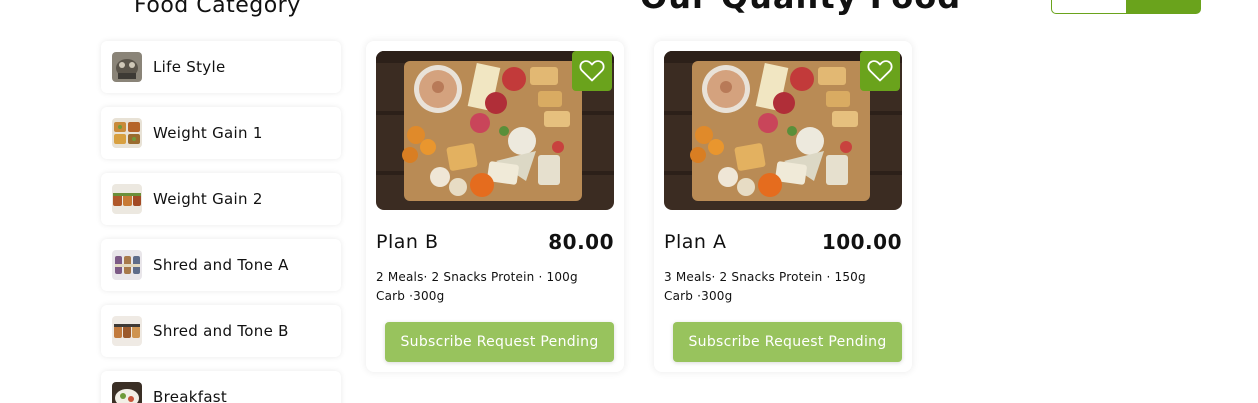  I want to click on sidebar-item-label: Breakfast, so click(190, 395).